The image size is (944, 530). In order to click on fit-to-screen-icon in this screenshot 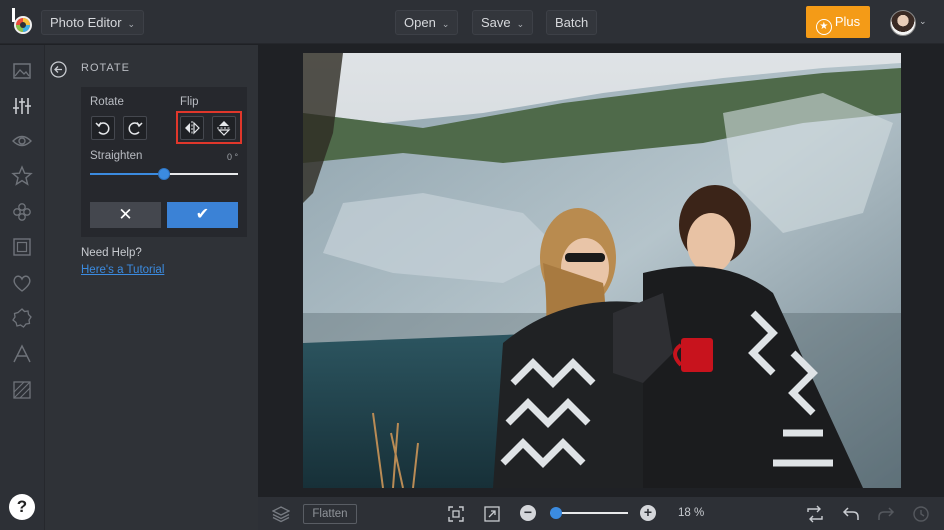, I will do `click(456, 514)`.